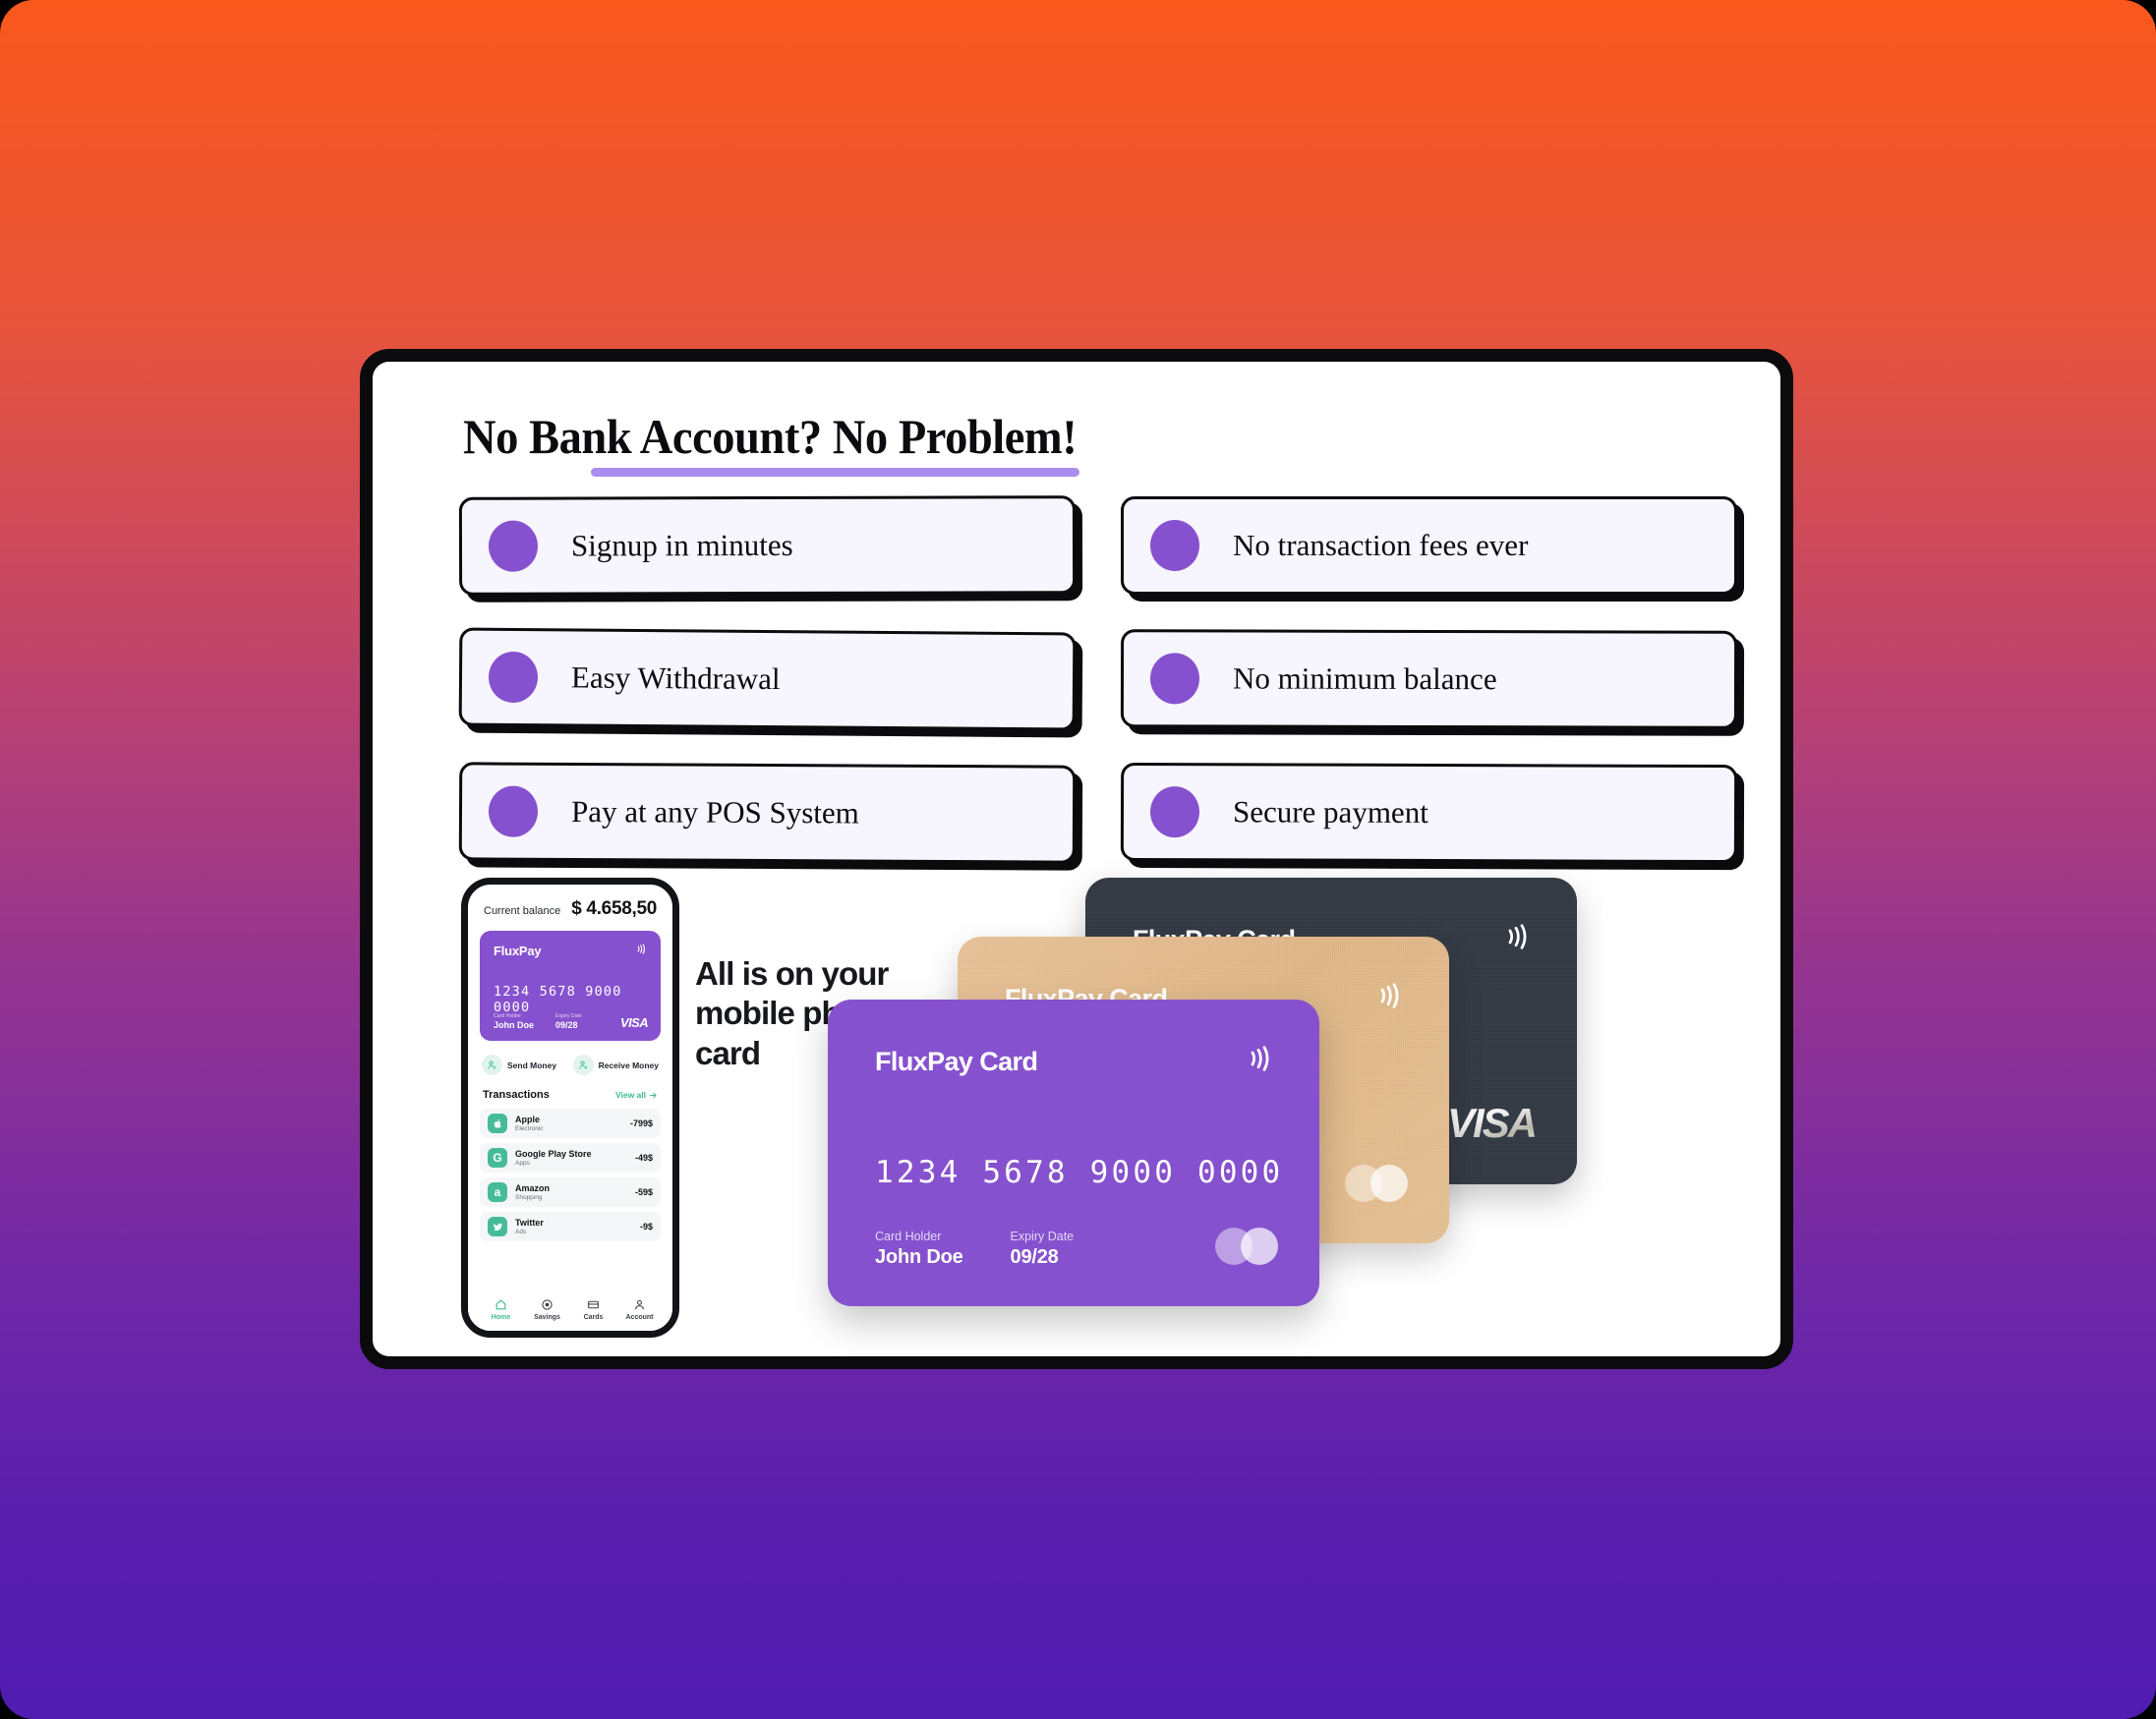  Describe the element at coordinates (529, 1198) in the screenshot. I see `transaction-category: Shopping` at that location.